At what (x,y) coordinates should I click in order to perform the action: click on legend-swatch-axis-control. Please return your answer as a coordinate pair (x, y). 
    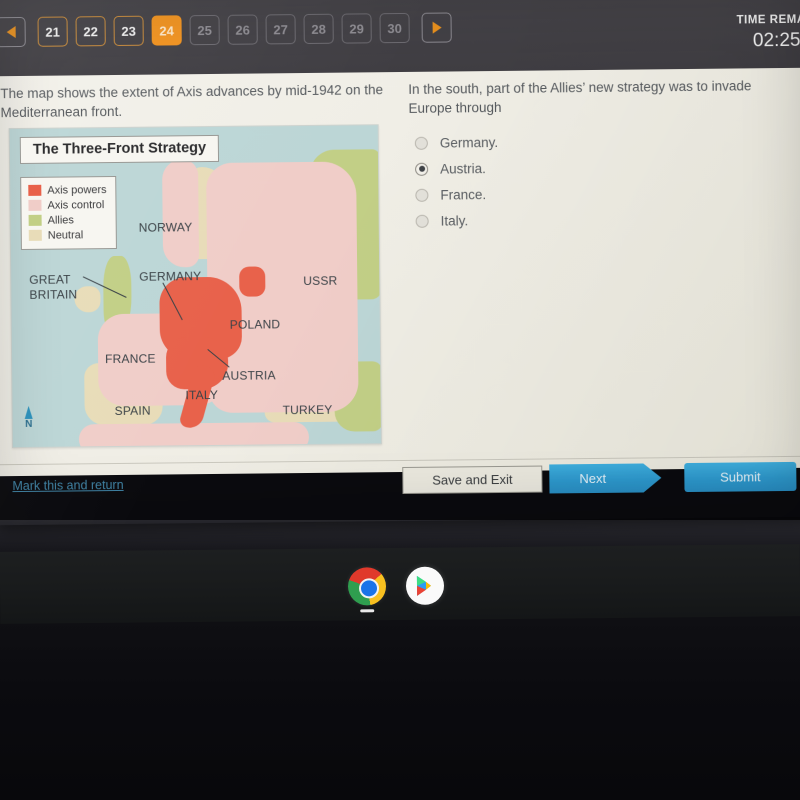
    Looking at the image, I should click on (35, 205).